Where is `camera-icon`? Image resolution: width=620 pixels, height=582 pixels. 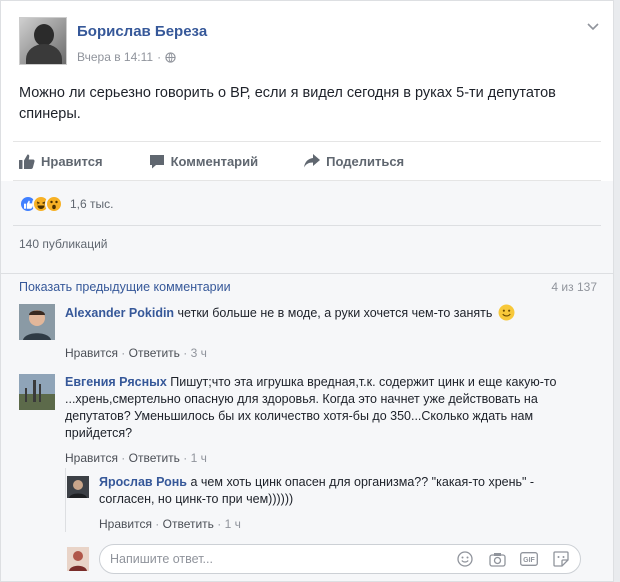 camera-icon is located at coordinates (497, 559).